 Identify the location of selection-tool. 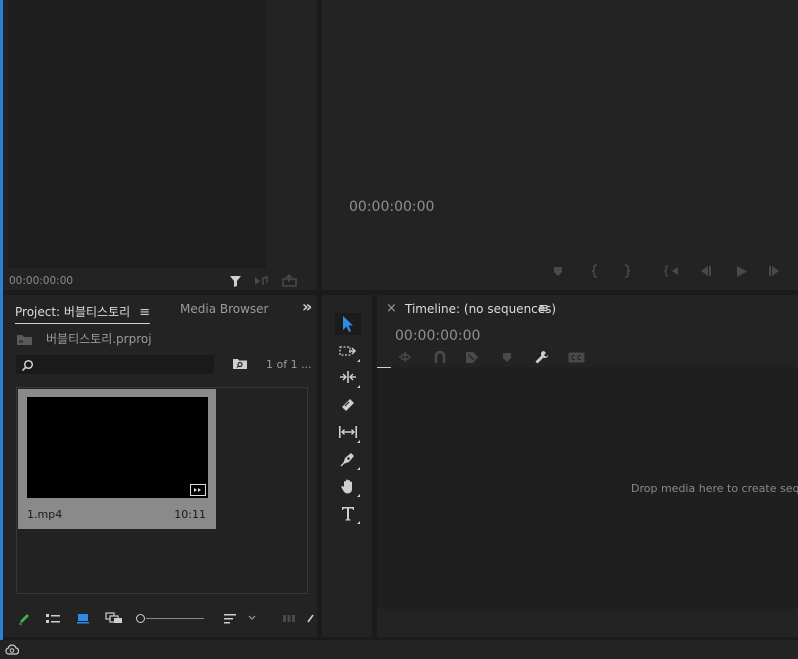
(348, 324).